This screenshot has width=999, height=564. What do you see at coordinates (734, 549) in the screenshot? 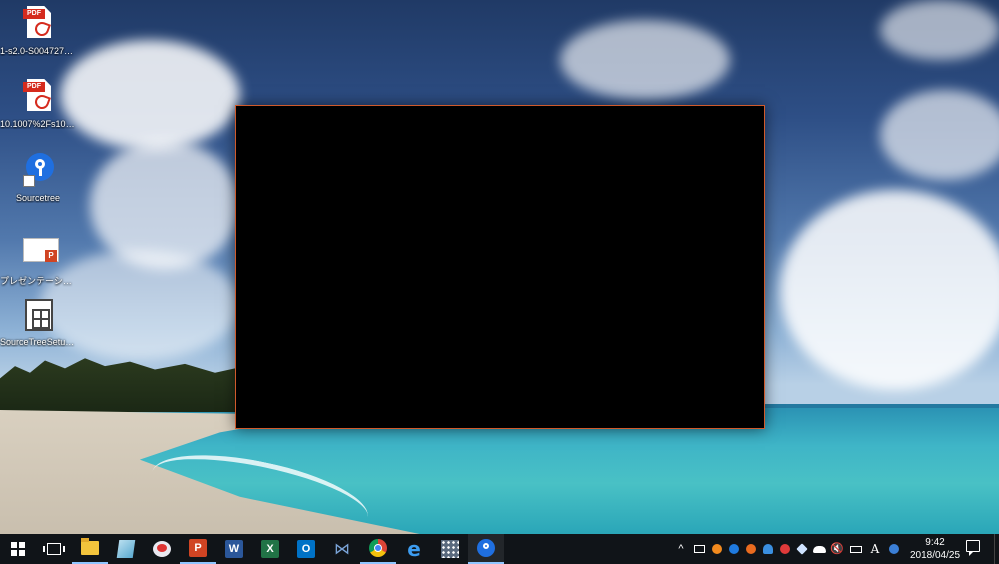
I see `tray-bluetooth-icon` at bounding box center [734, 549].